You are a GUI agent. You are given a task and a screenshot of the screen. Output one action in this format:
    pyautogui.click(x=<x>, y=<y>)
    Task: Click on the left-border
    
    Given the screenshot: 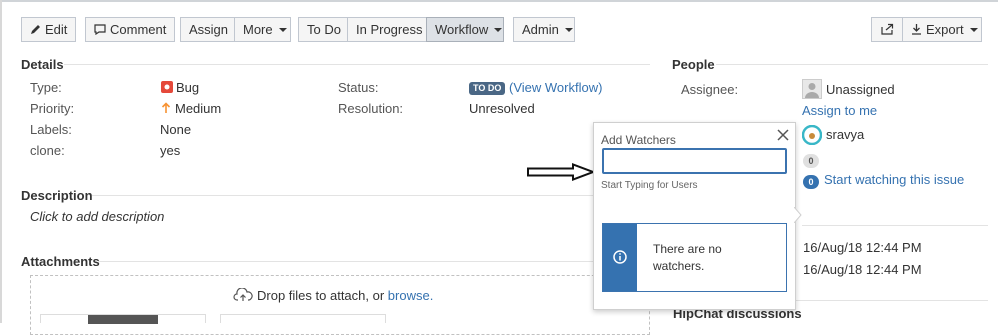 What is the action you would take?
    pyautogui.click(x=1, y=161)
    